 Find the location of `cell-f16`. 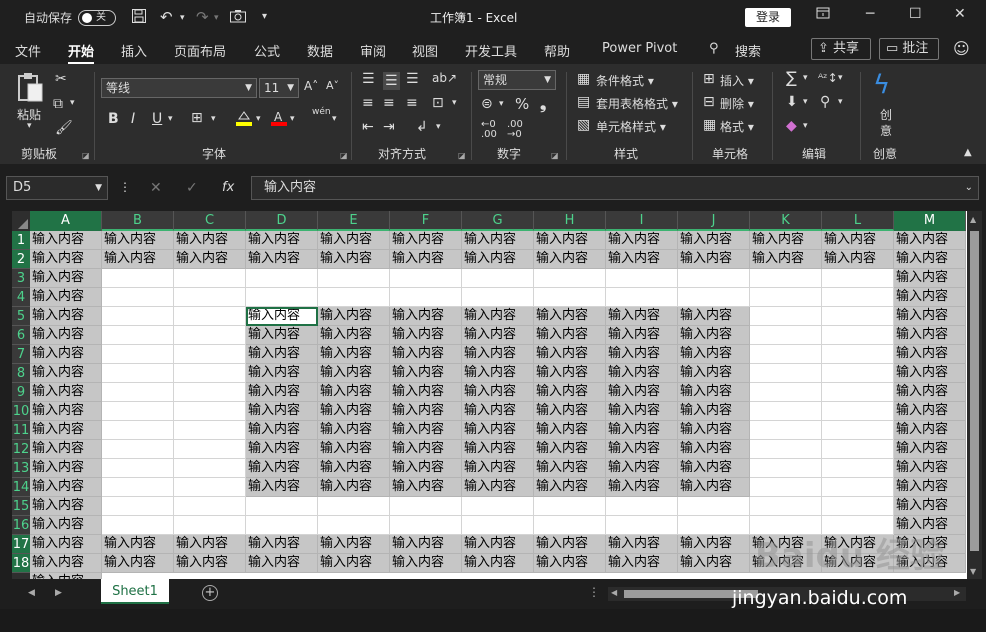

cell-f16 is located at coordinates (426, 525).